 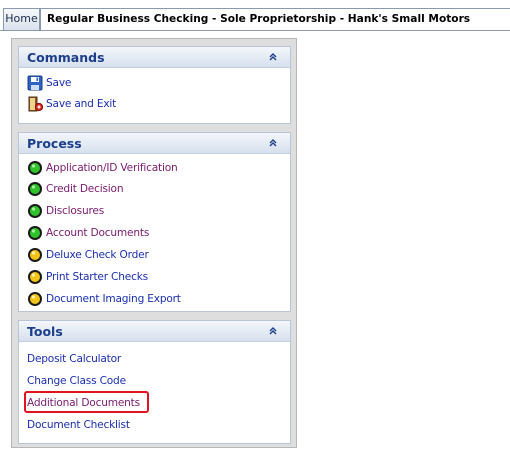 I want to click on tool-label: Document Checklist, so click(x=78, y=425).